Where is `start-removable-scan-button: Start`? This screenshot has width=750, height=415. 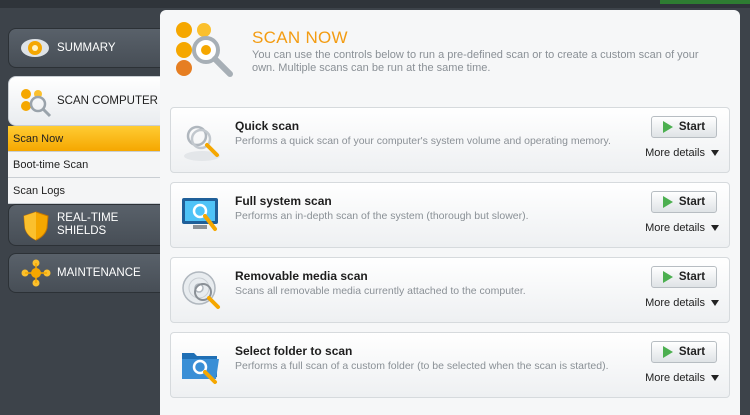
start-removable-scan-button: Start is located at coordinates (684, 277).